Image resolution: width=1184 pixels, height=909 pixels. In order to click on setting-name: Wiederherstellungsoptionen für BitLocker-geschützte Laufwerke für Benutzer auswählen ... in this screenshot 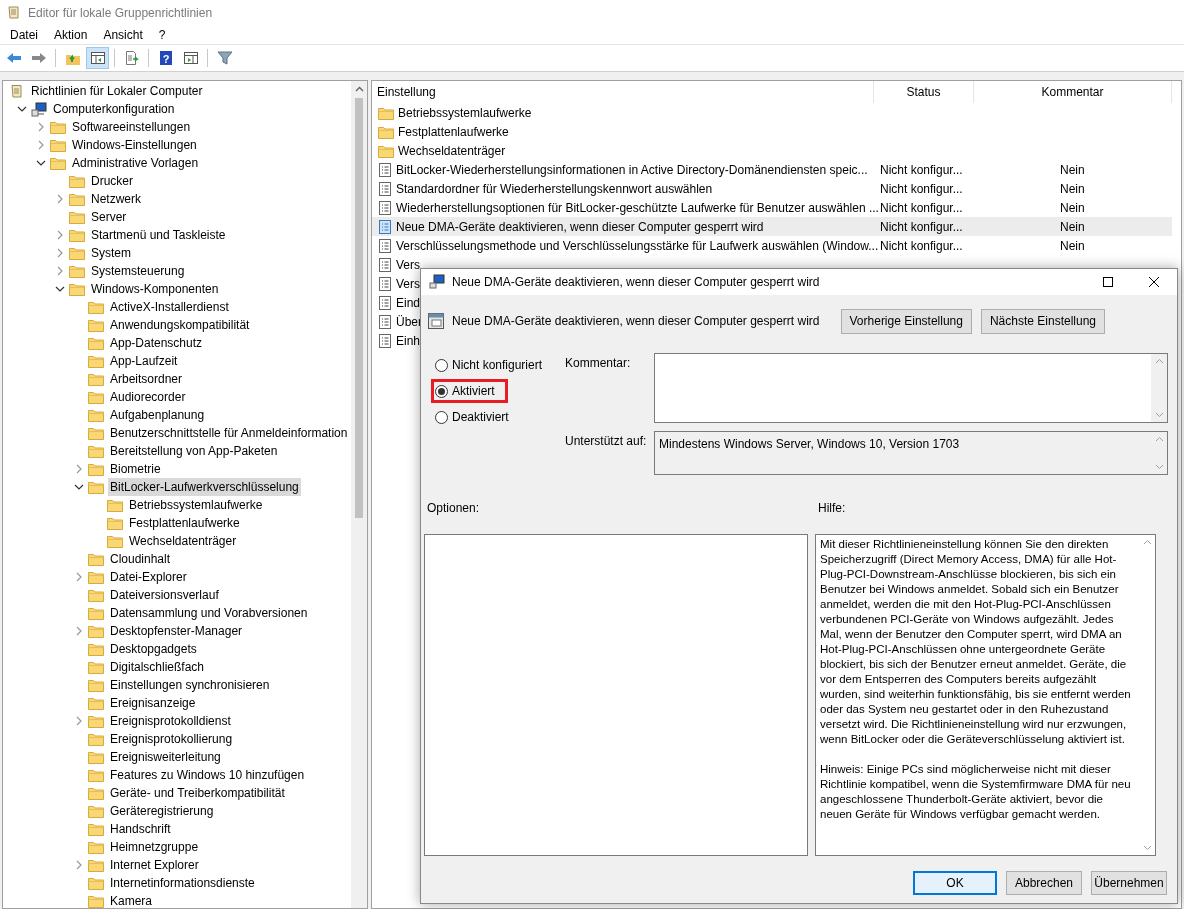, I will do `click(637, 208)`.